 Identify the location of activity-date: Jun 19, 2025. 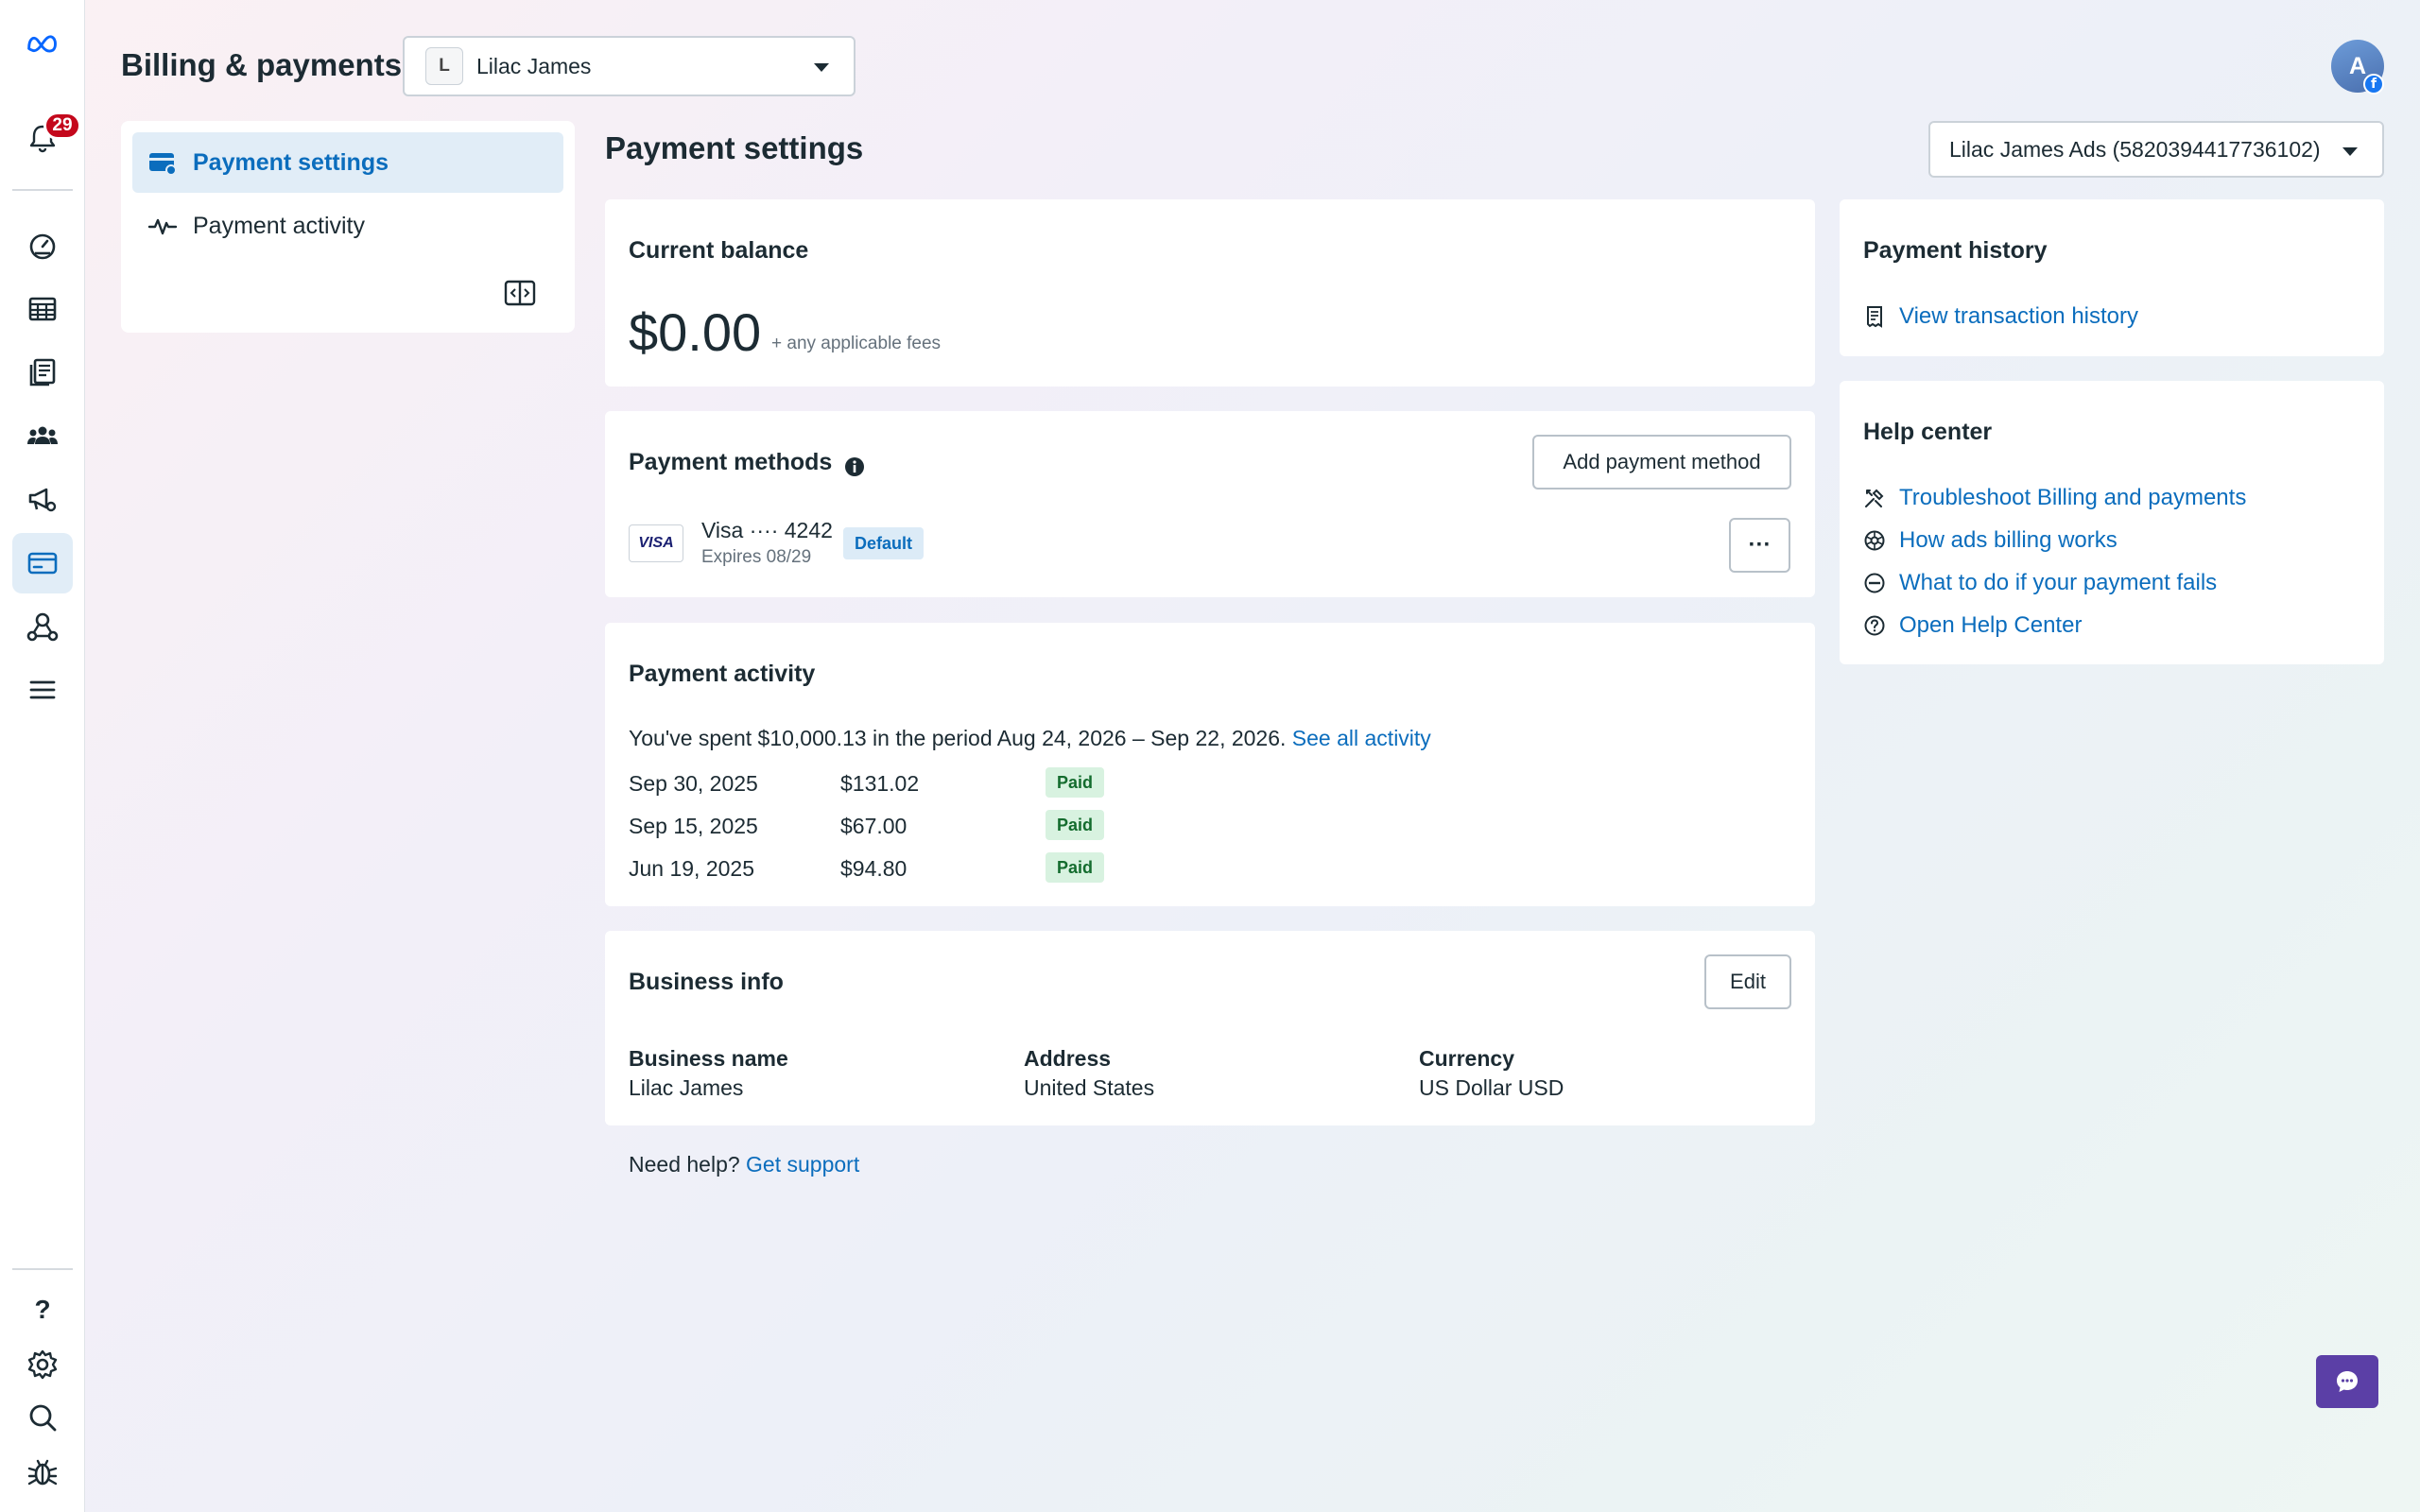
(692, 868).